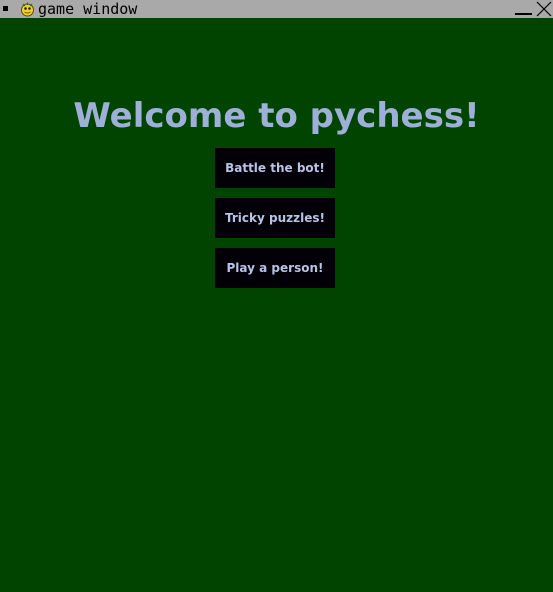 Image resolution: width=553 pixels, height=592 pixels. What do you see at coordinates (5, 8) in the screenshot?
I see `window-menu-icon` at bounding box center [5, 8].